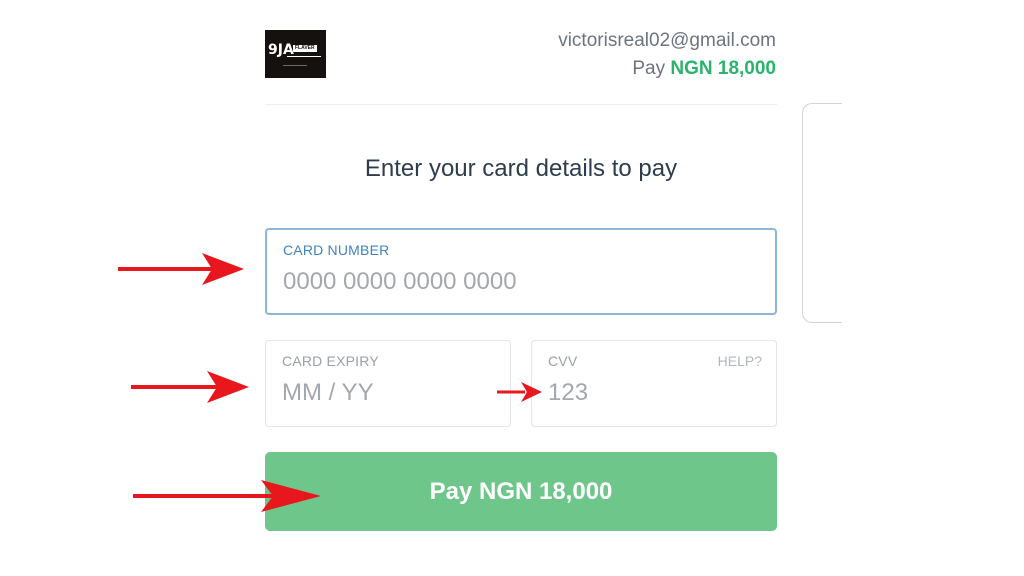 The width and height of the screenshot is (1024, 576). I want to click on pay-amount-prefix: Pay, so click(649, 68).